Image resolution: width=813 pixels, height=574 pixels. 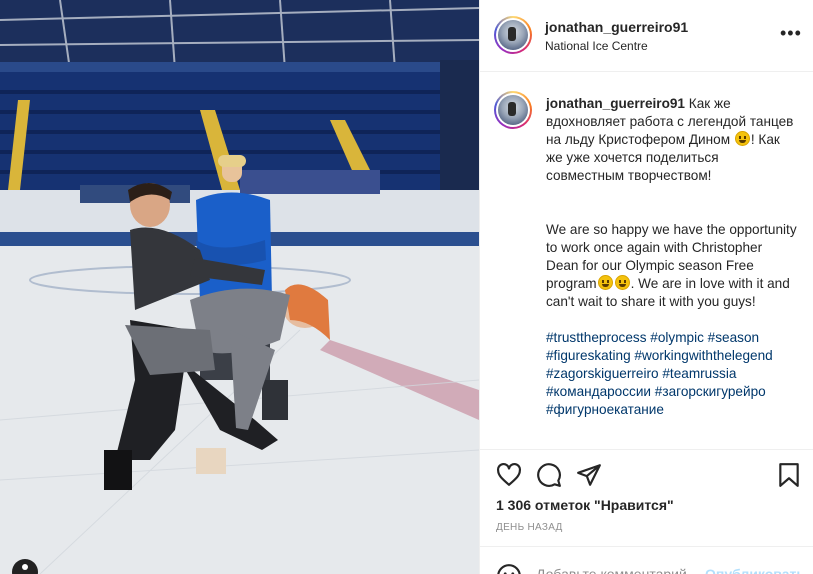 What do you see at coordinates (549, 475) in the screenshot?
I see `speech-bubble-icon` at bounding box center [549, 475].